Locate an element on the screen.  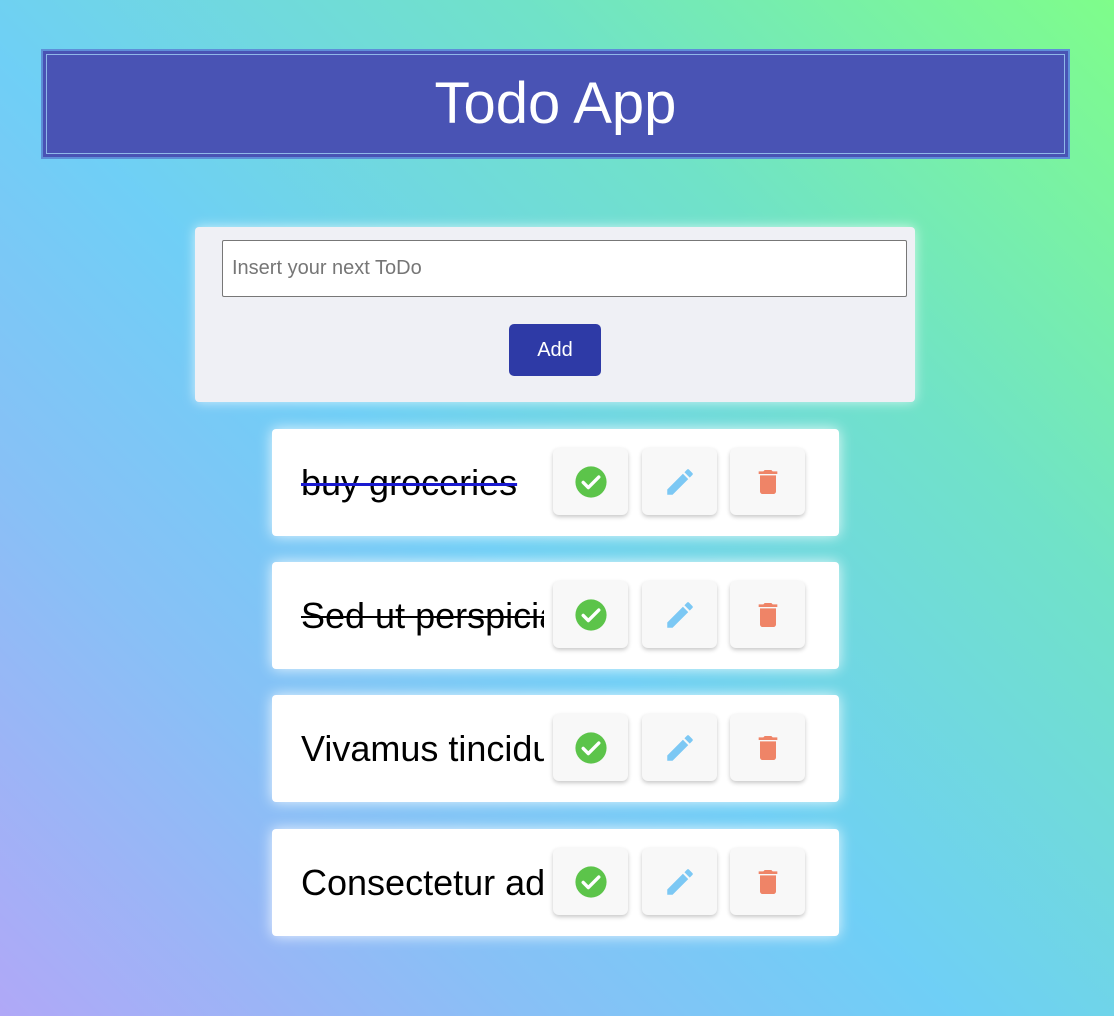
todo-item: Vivamus tincidunt is located at coordinates (555, 748).